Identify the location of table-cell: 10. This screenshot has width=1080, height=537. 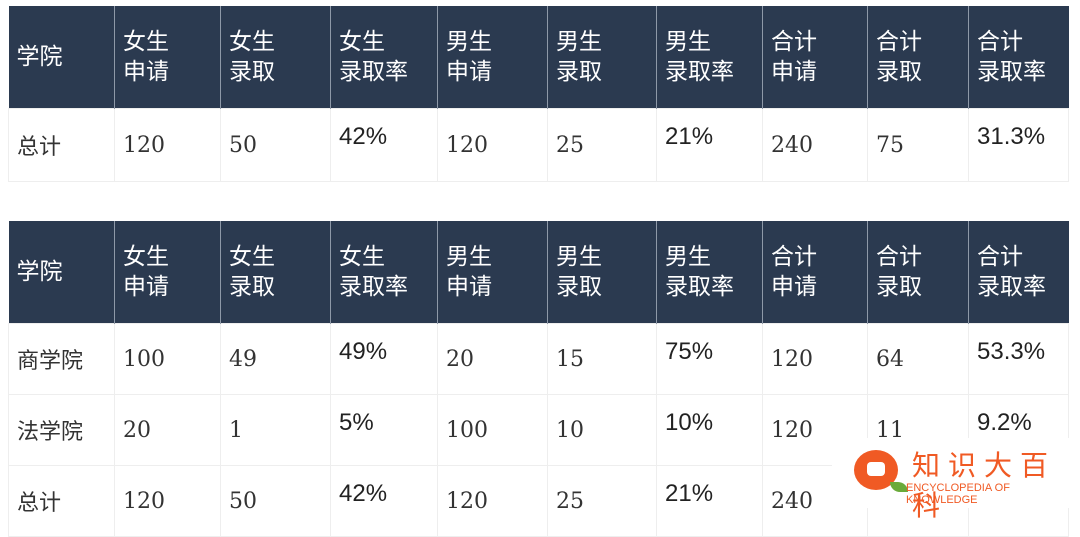
(602, 430).